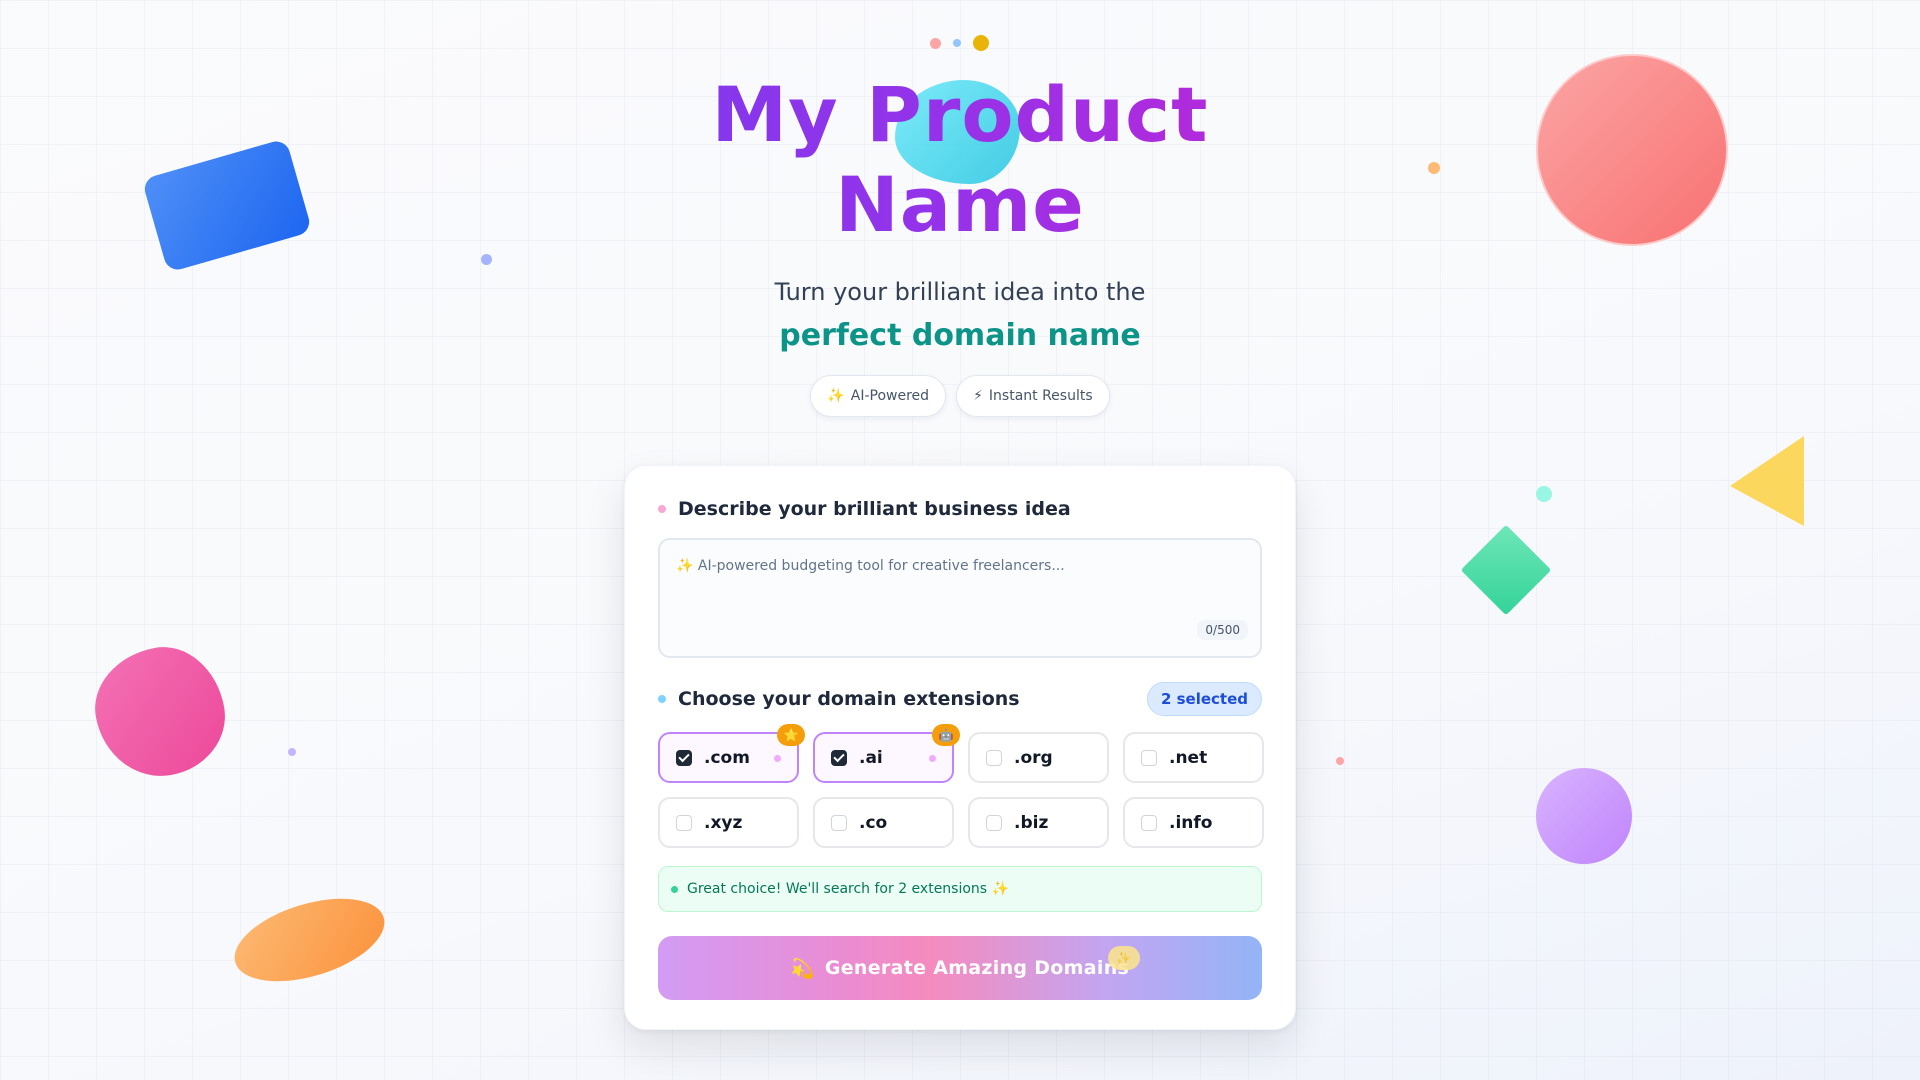 The width and height of the screenshot is (1920, 1080). I want to click on green-diamond-shape, so click(1506, 570).